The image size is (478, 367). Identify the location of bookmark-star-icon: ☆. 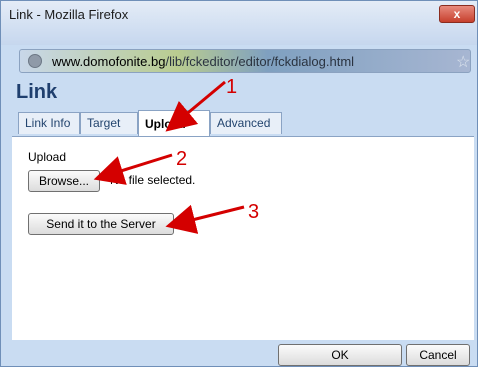
(463, 62).